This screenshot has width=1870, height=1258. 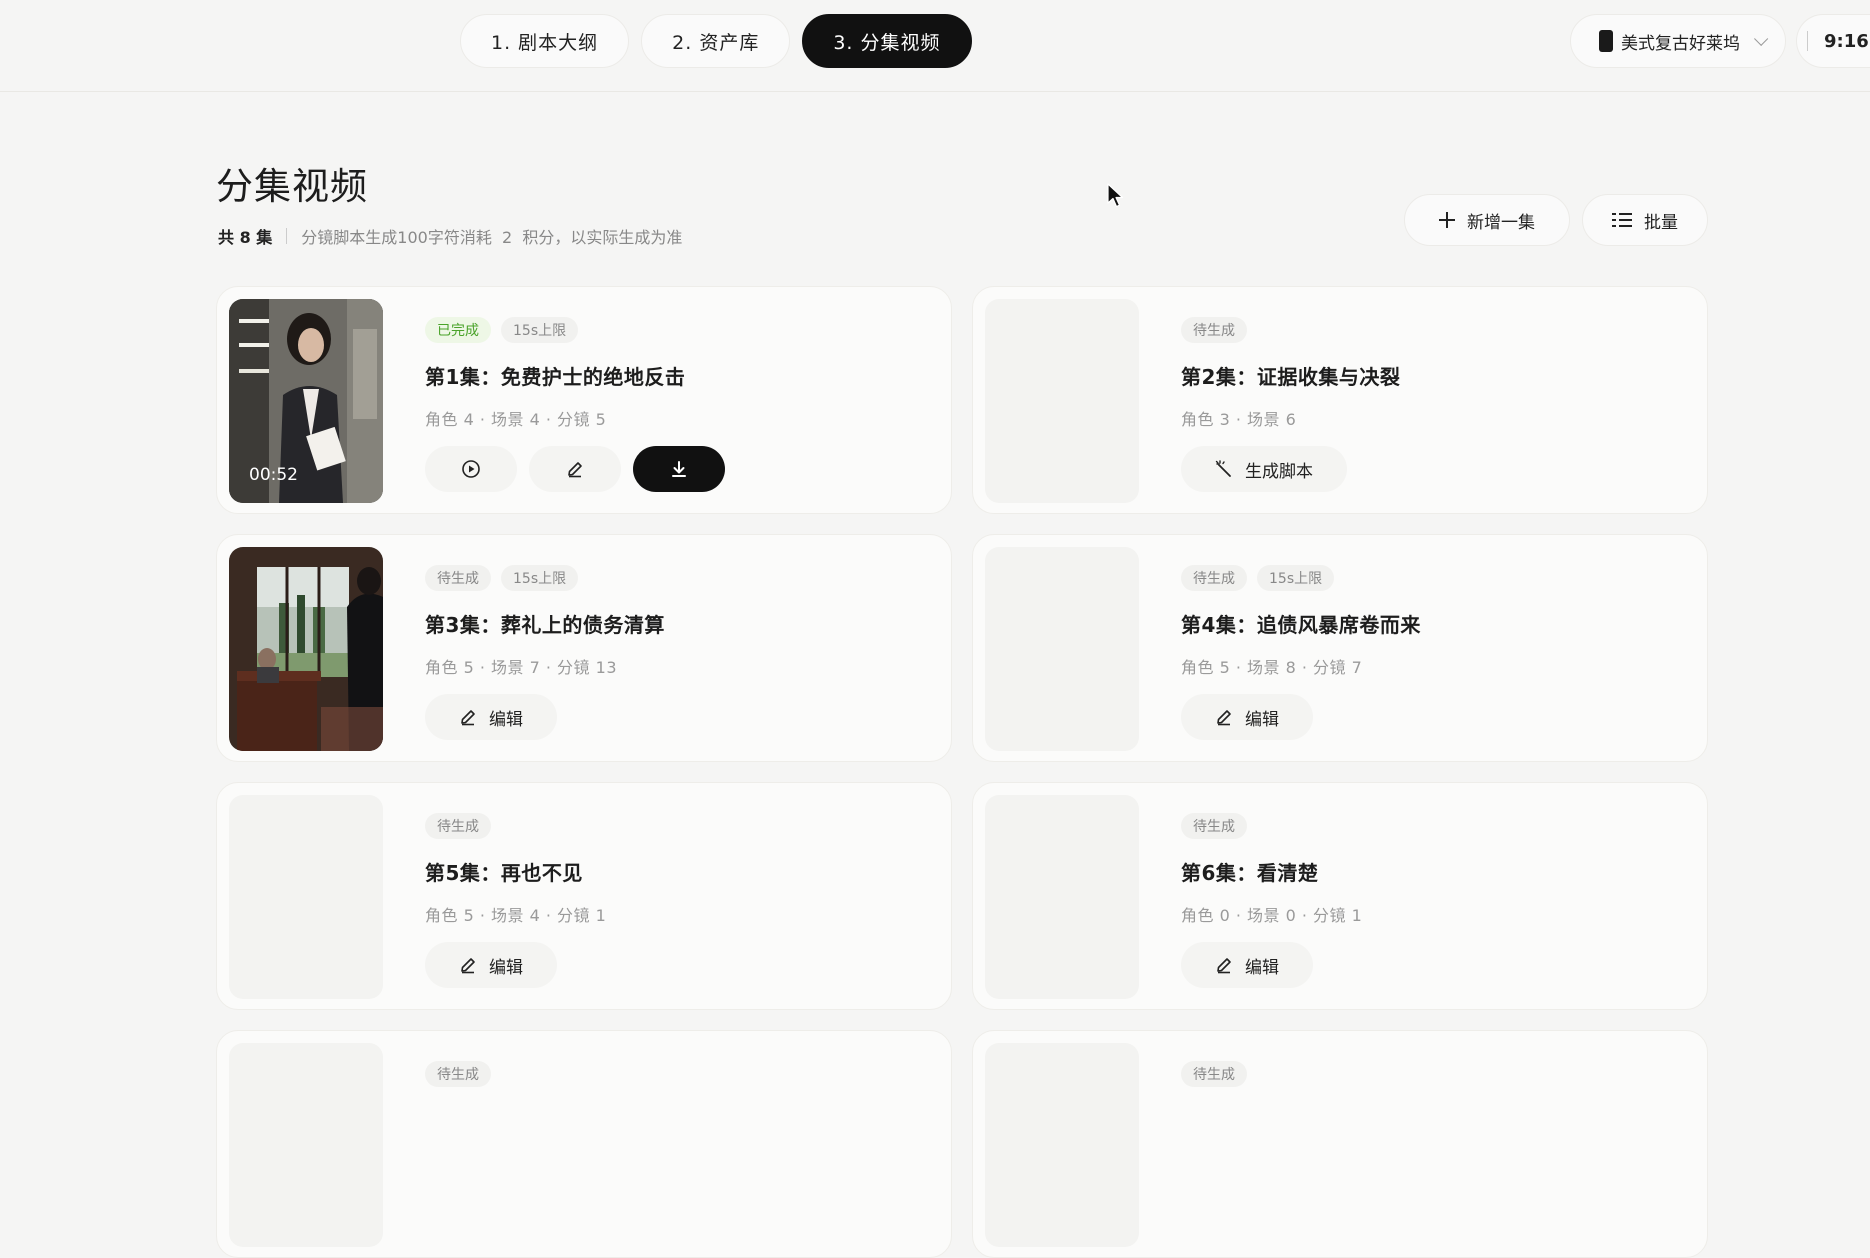 I want to click on episode-meta: 角色 0 · 场景 0 · 分镜 1, so click(x=1272, y=915).